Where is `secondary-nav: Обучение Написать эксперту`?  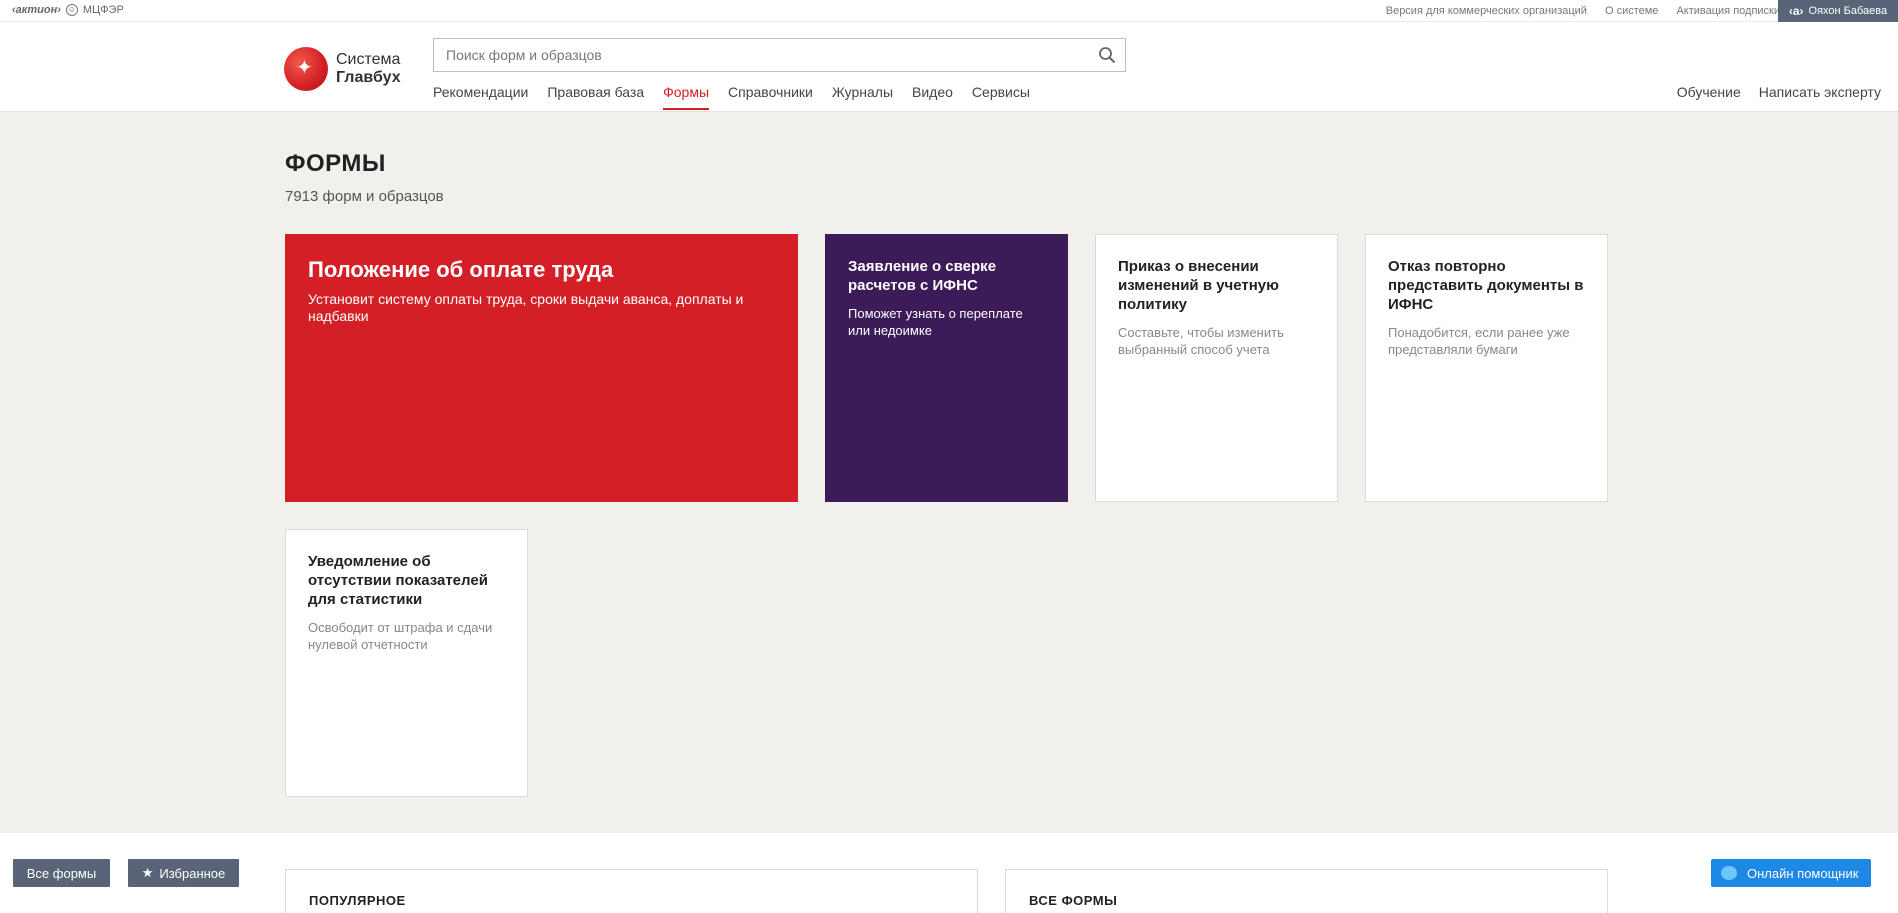 secondary-nav: Обучение Написать эксперту is located at coordinates (1779, 92).